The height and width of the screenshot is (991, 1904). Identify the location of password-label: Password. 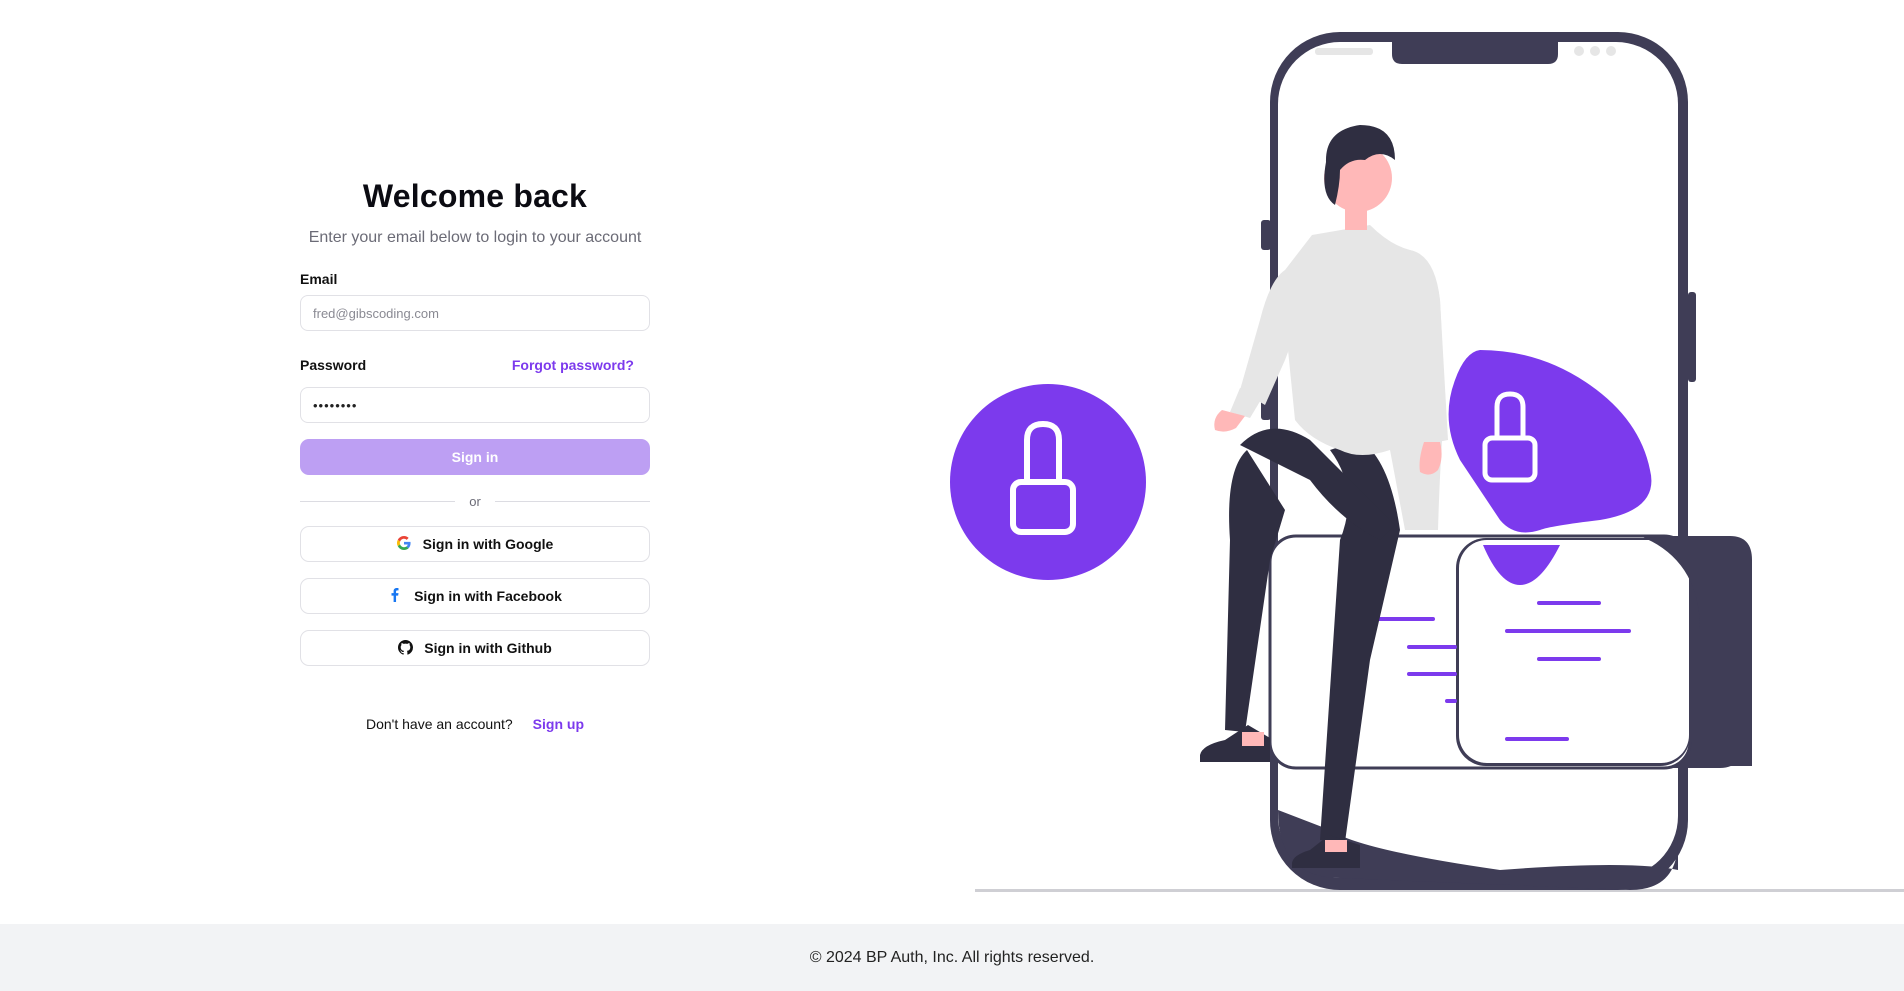
(333, 365).